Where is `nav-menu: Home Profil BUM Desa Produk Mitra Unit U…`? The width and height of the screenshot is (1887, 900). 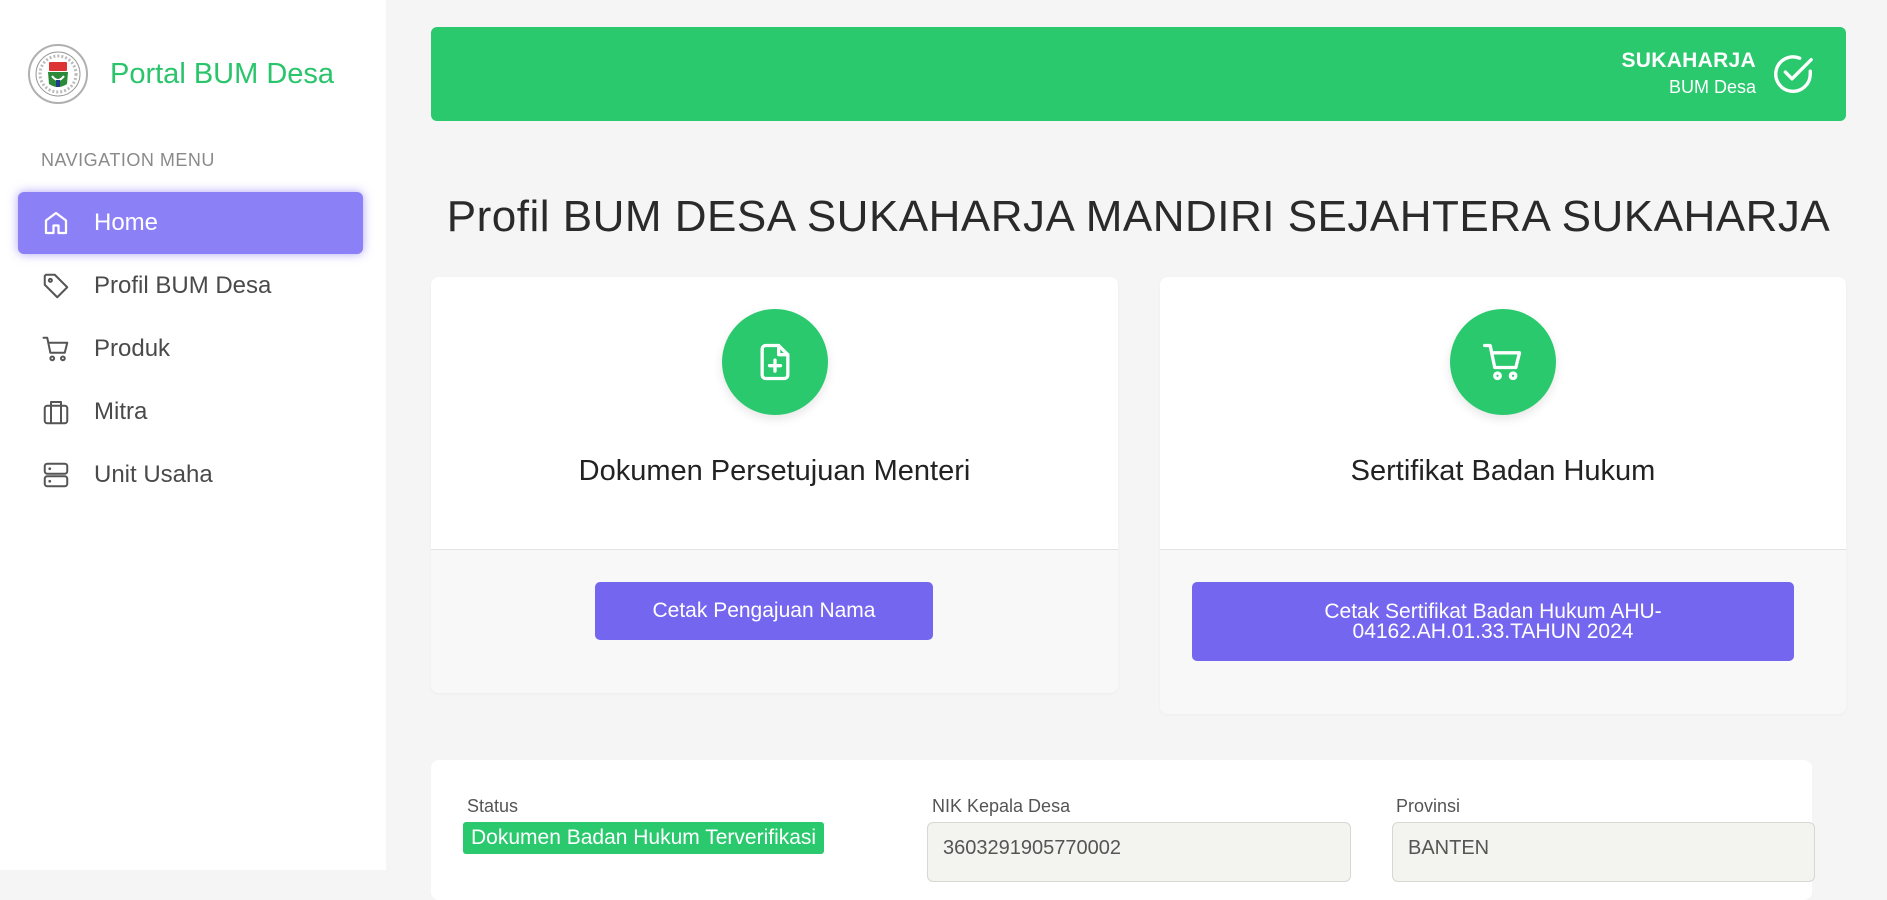
nav-menu: Home Profil BUM Desa Produk Mitra Unit U… is located at coordinates (190, 349).